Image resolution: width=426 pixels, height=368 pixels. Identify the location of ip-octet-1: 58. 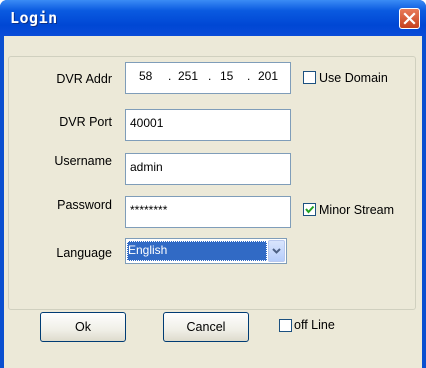
(145, 76).